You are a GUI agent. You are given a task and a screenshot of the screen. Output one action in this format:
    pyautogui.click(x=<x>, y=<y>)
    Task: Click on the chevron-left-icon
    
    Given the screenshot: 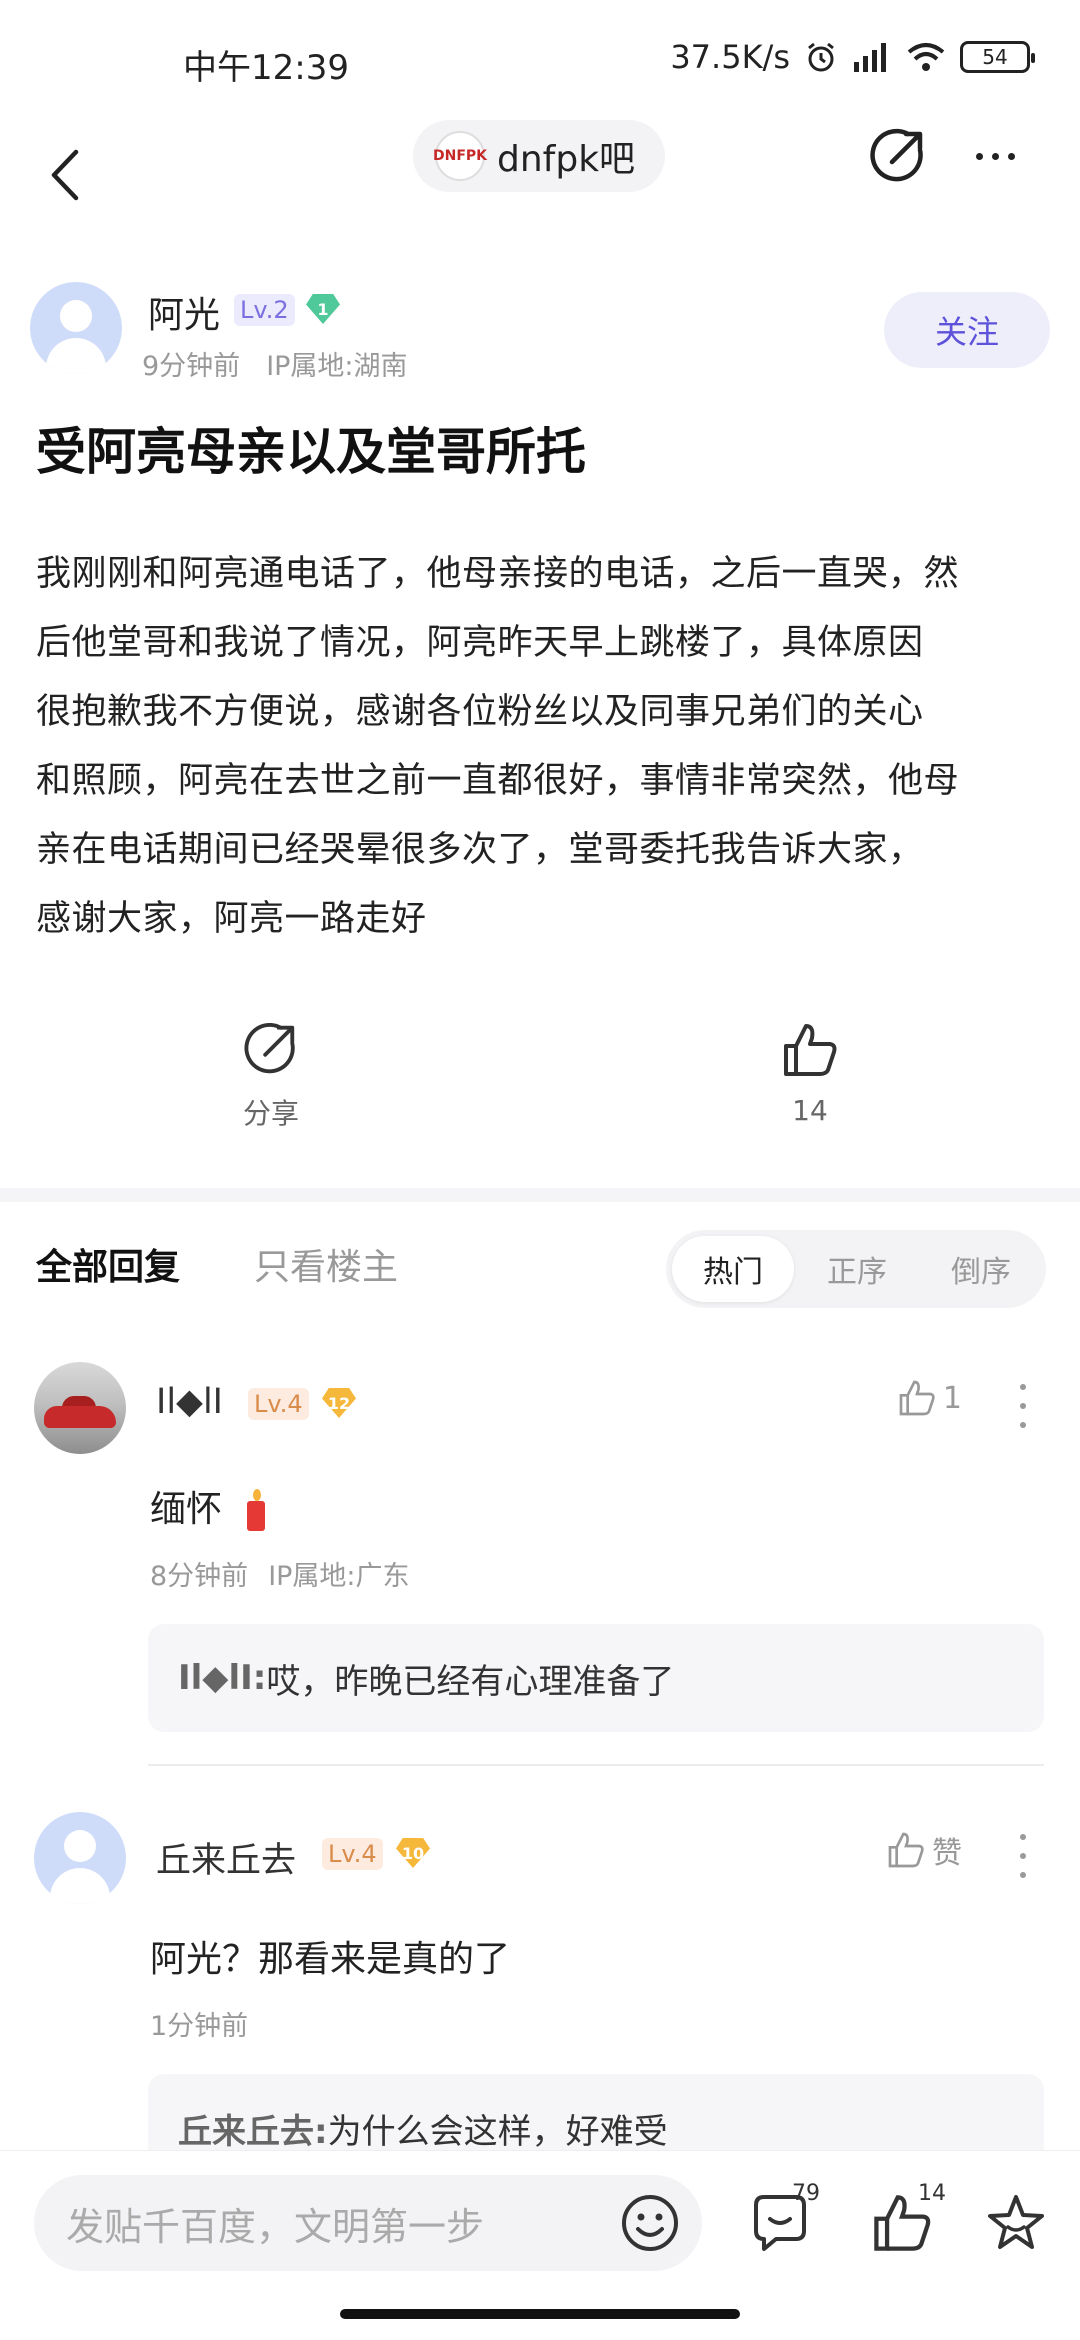 What is the action you would take?
    pyautogui.click(x=65, y=175)
    